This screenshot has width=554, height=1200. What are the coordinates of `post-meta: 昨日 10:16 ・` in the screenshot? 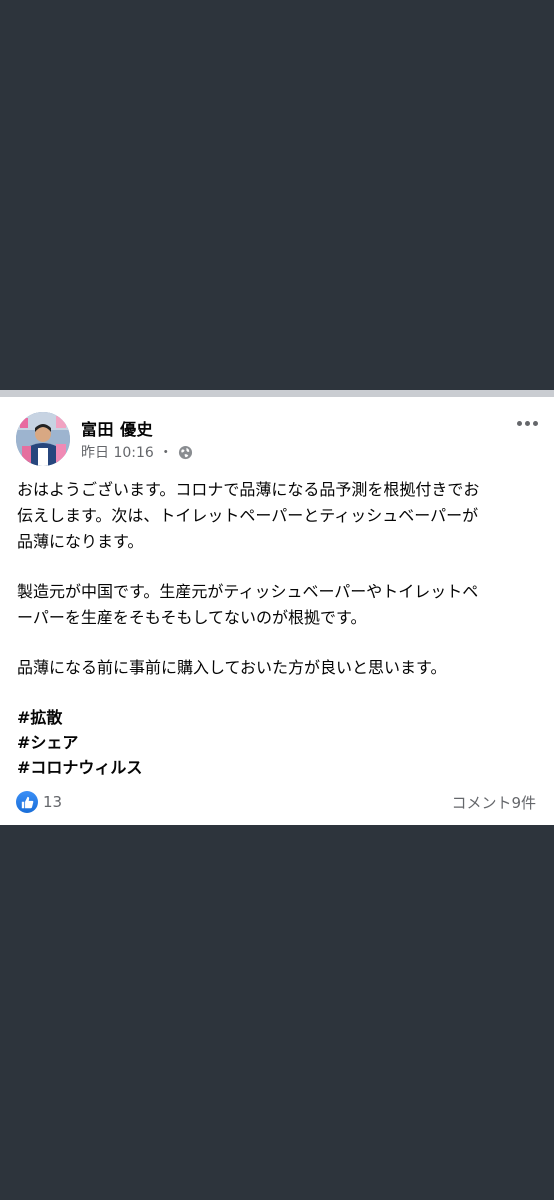 It's located at (137, 452).